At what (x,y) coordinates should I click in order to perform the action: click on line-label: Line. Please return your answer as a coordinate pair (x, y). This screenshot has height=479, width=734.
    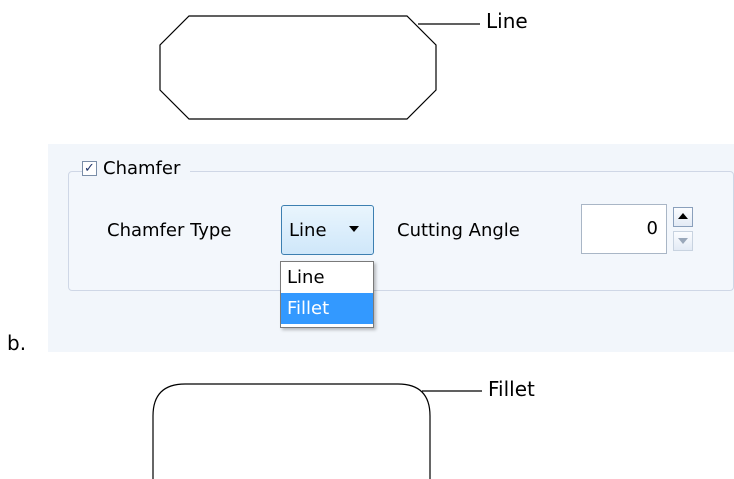
    Looking at the image, I should click on (507, 21).